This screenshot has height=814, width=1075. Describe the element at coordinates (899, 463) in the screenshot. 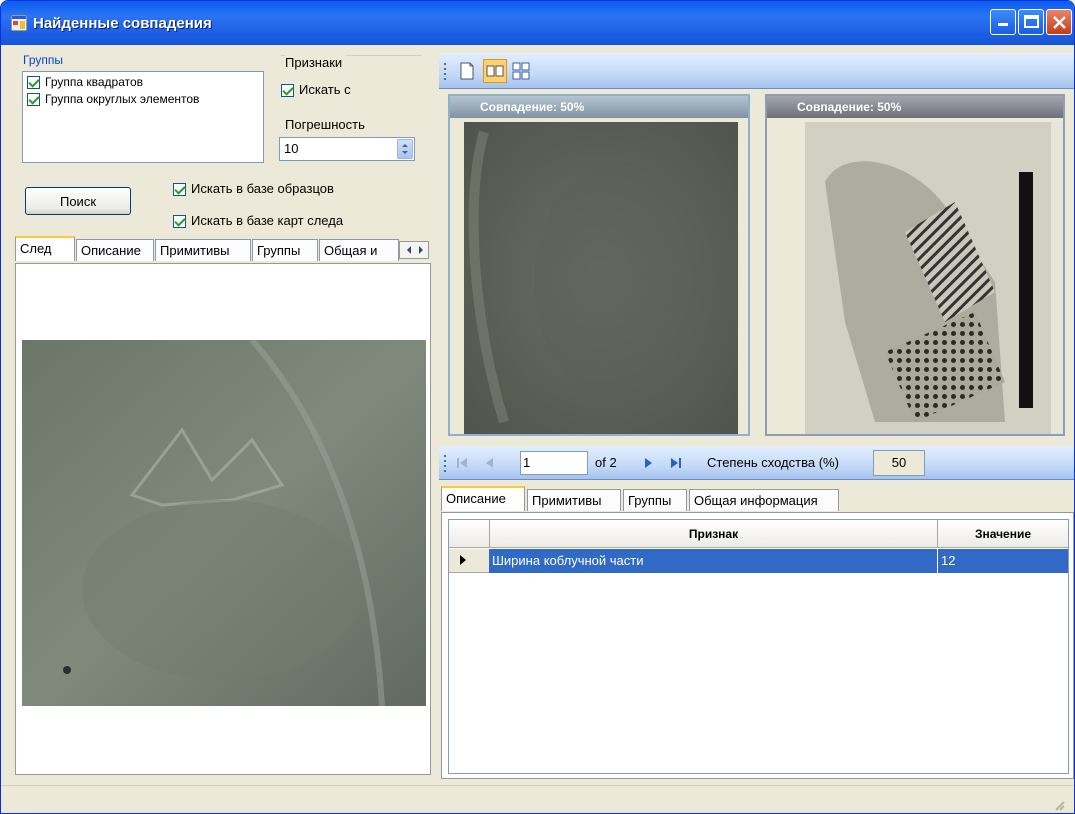

I see `similarity-field: 50` at that location.